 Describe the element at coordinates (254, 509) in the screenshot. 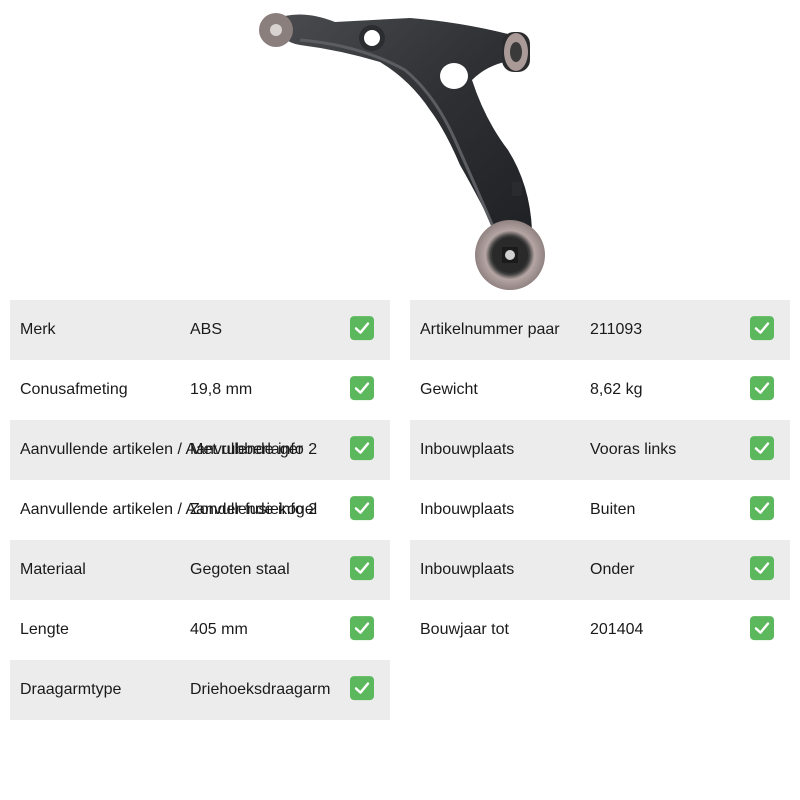

I see `spec-value: Zonder fusiekogel` at that location.